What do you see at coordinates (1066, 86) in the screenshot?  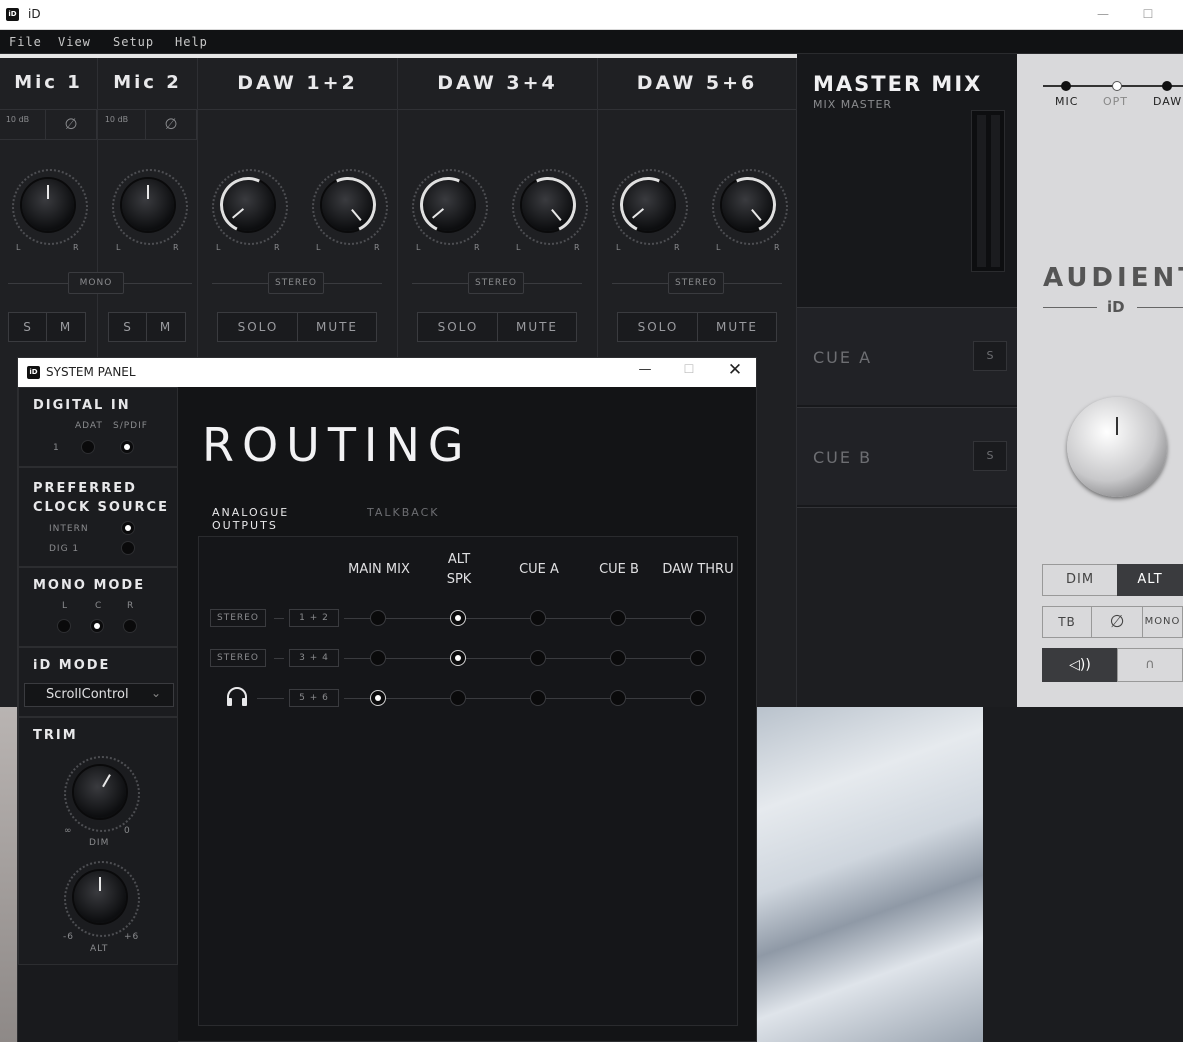 I see `input-mic-led` at bounding box center [1066, 86].